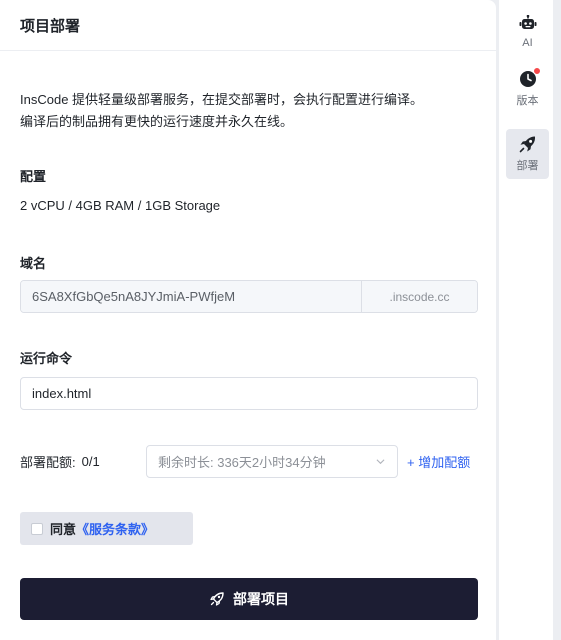 This screenshot has height=640, width=561. I want to click on clock-icon-wrapper, so click(530, 77).